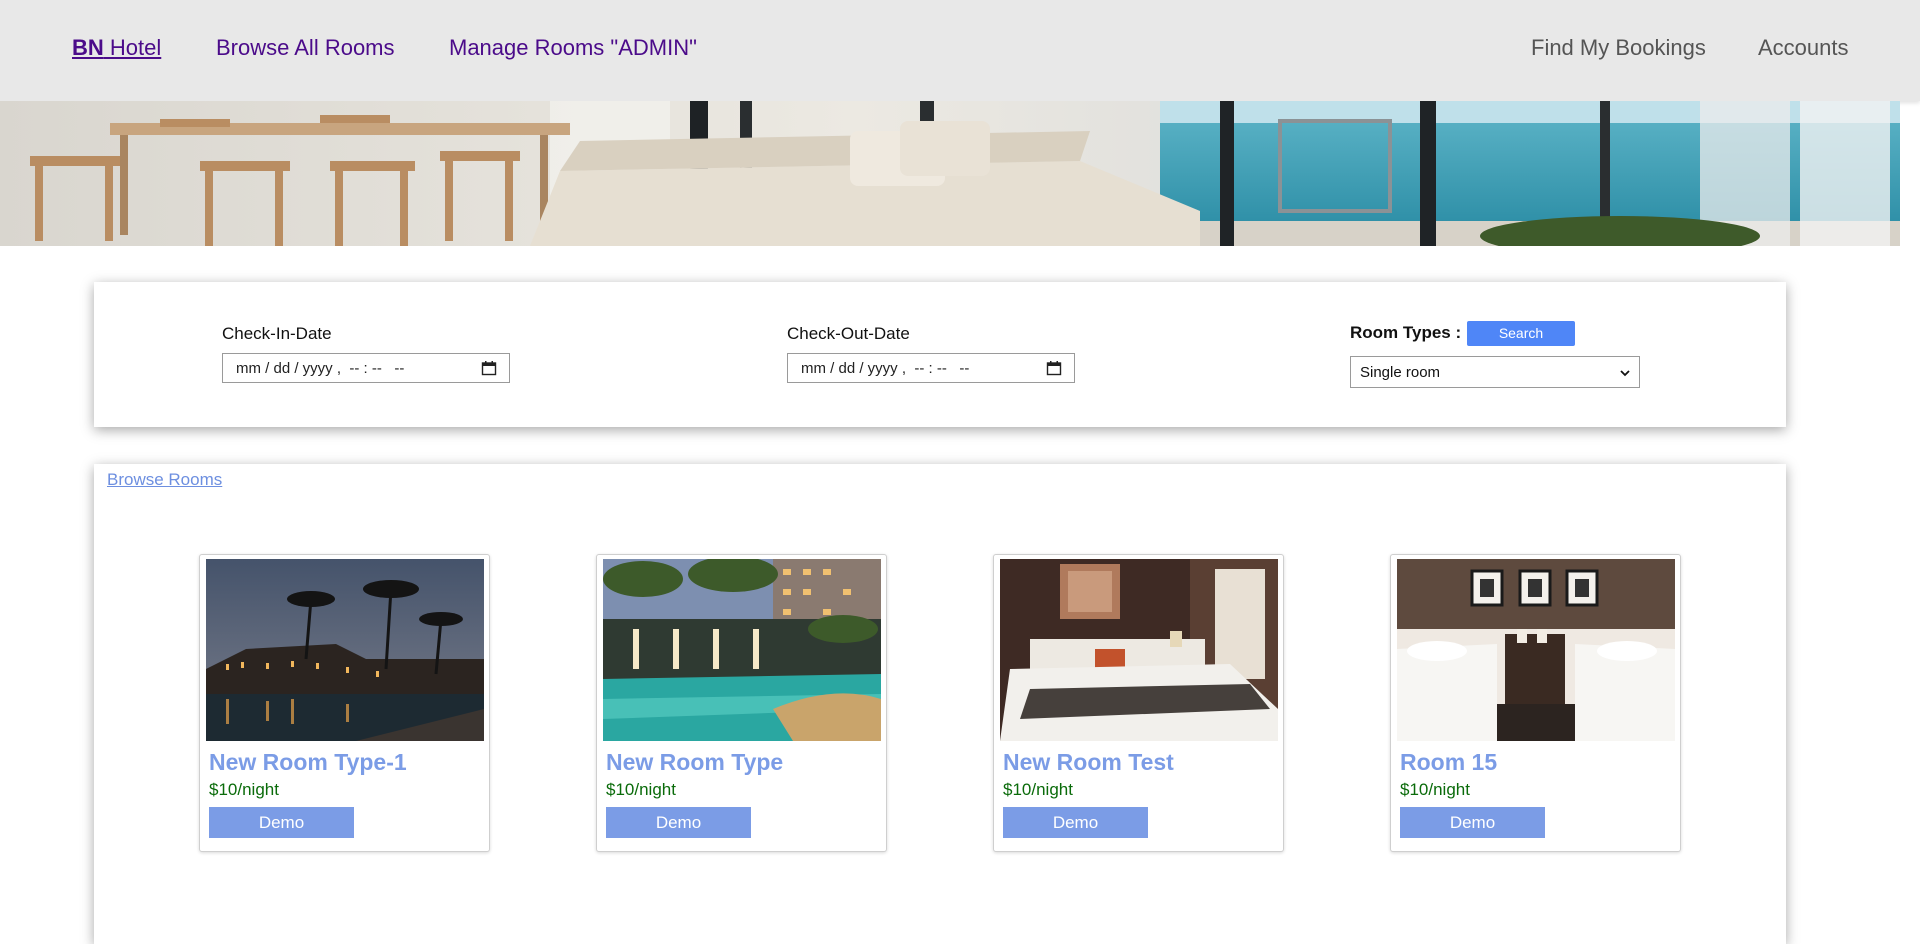  What do you see at coordinates (345, 650) in the screenshot?
I see `room-image-resort-night` at bounding box center [345, 650].